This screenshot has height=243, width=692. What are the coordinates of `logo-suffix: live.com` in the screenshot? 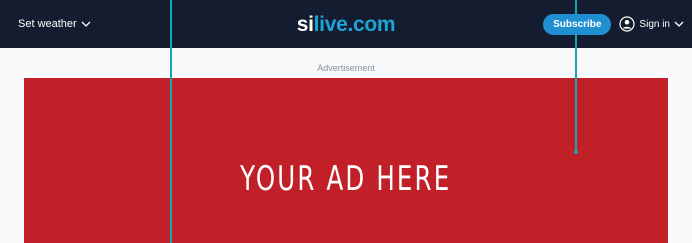 It's located at (354, 24).